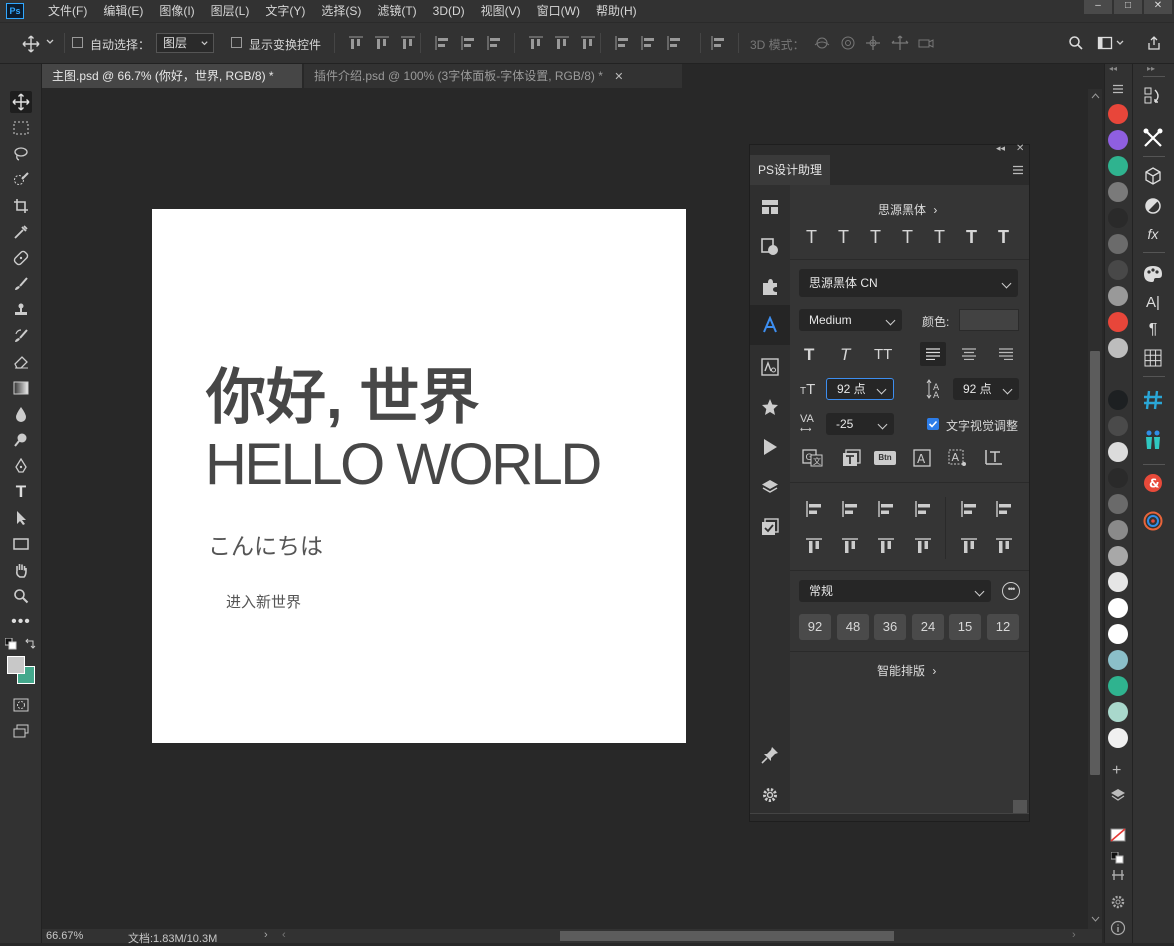  I want to click on menu-edit: 编辑(E), so click(123, 11).